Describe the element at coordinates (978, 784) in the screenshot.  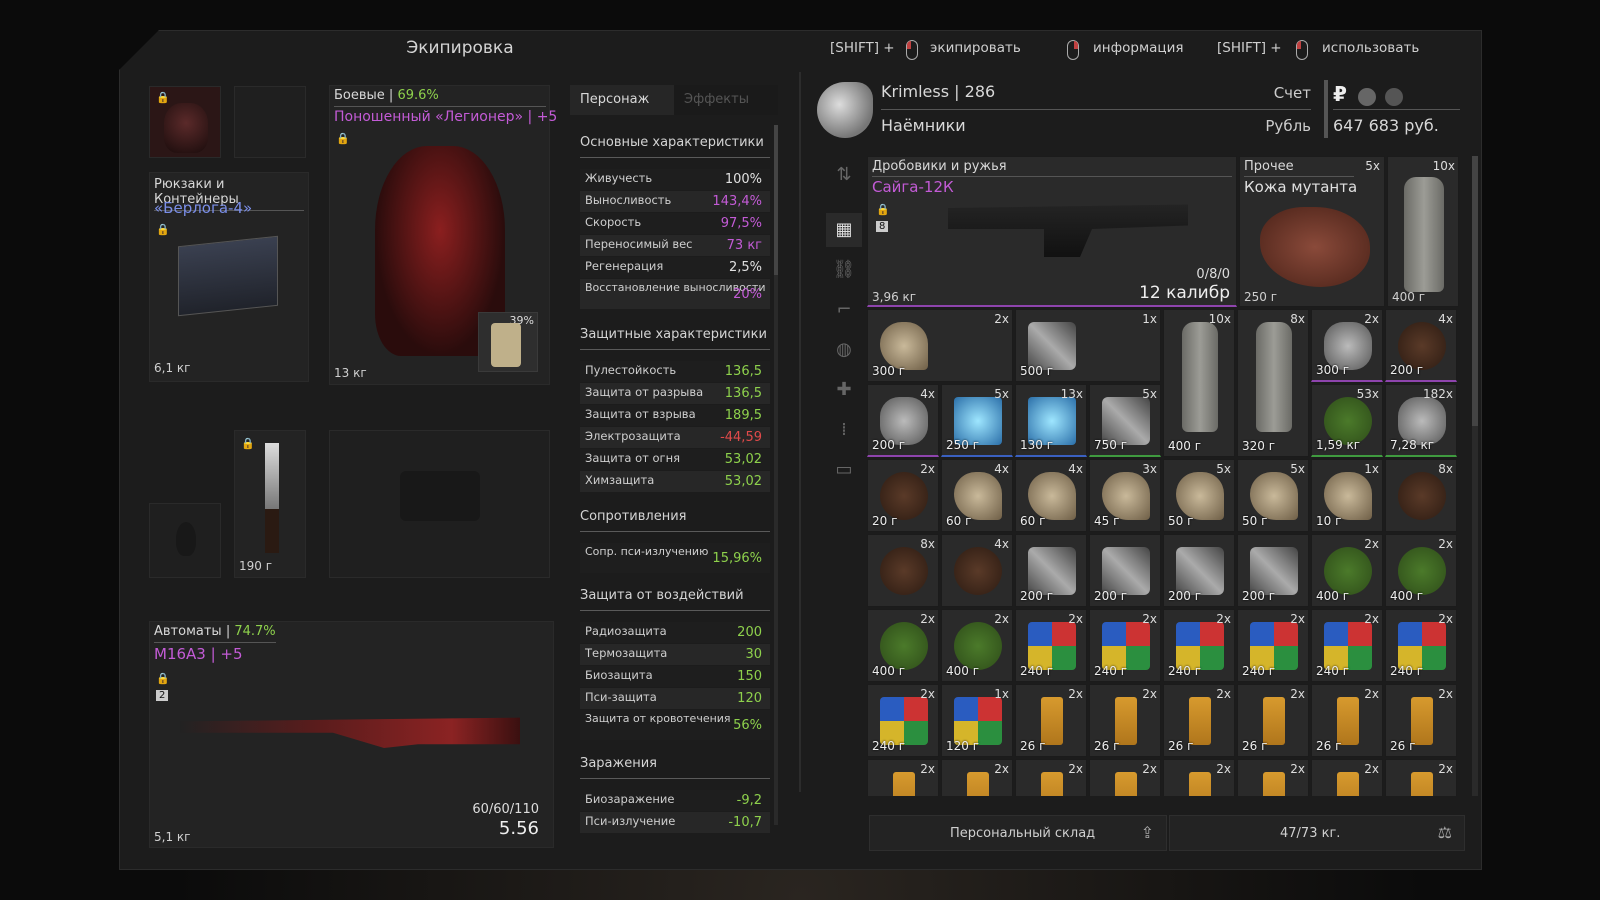
I see `lighter-icon` at that location.